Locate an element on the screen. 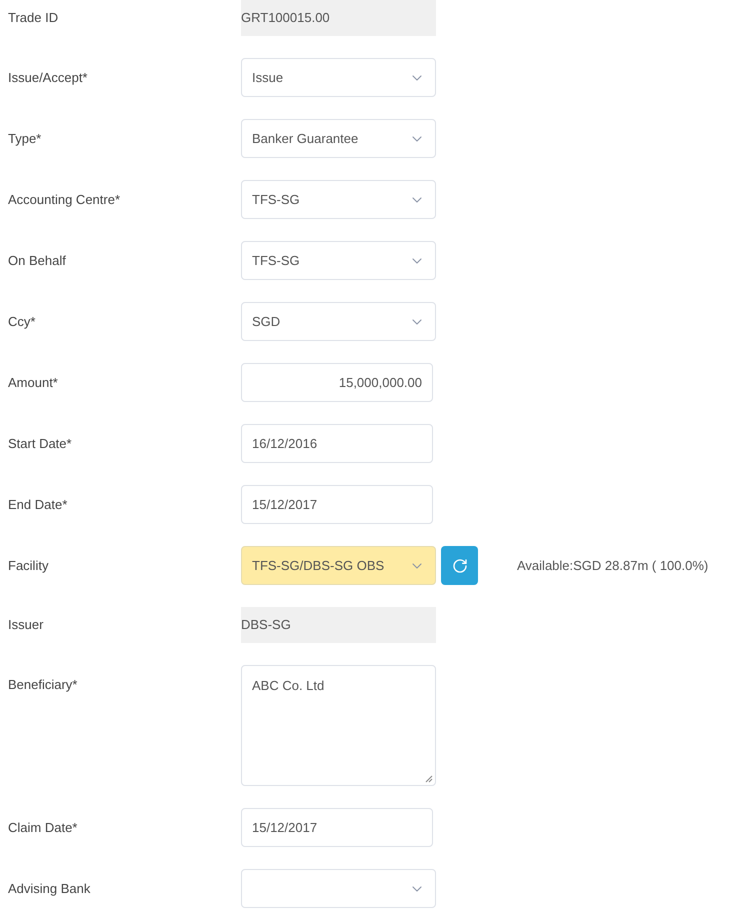 This screenshot has width=731, height=923. field-label: End Date* is located at coordinates (38, 505).